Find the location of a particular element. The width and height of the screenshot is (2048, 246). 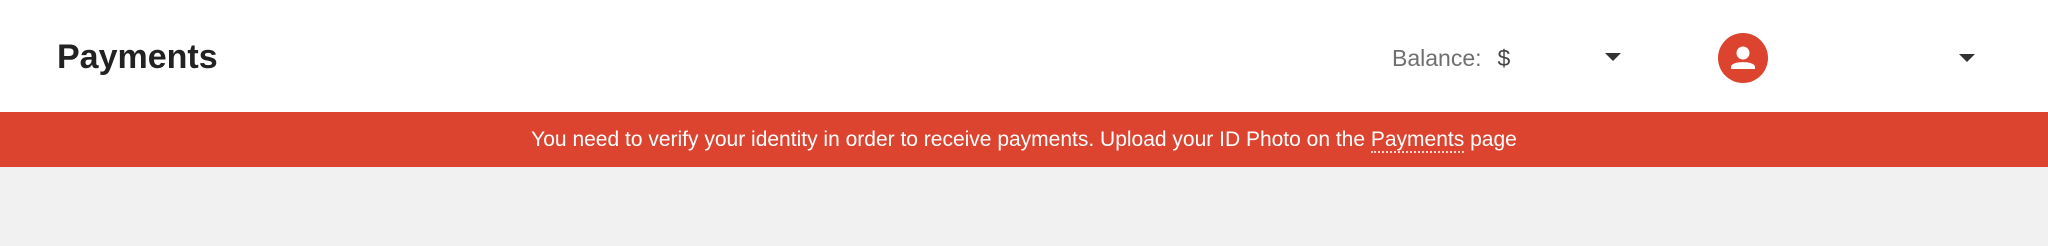

balance-value: $ is located at coordinates (1504, 57).